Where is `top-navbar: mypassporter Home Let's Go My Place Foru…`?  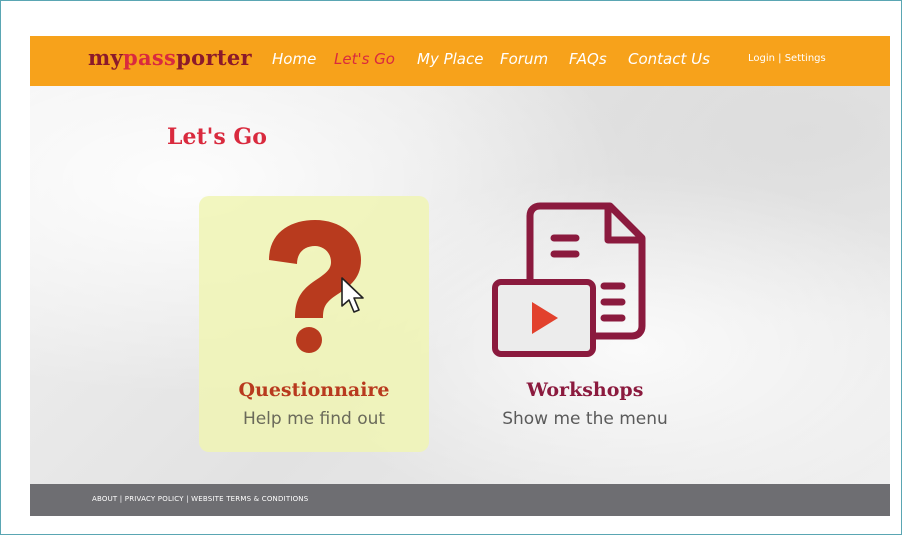 top-navbar: mypassporter Home Let's Go My Place Foru… is located at coordinates (460, 61).